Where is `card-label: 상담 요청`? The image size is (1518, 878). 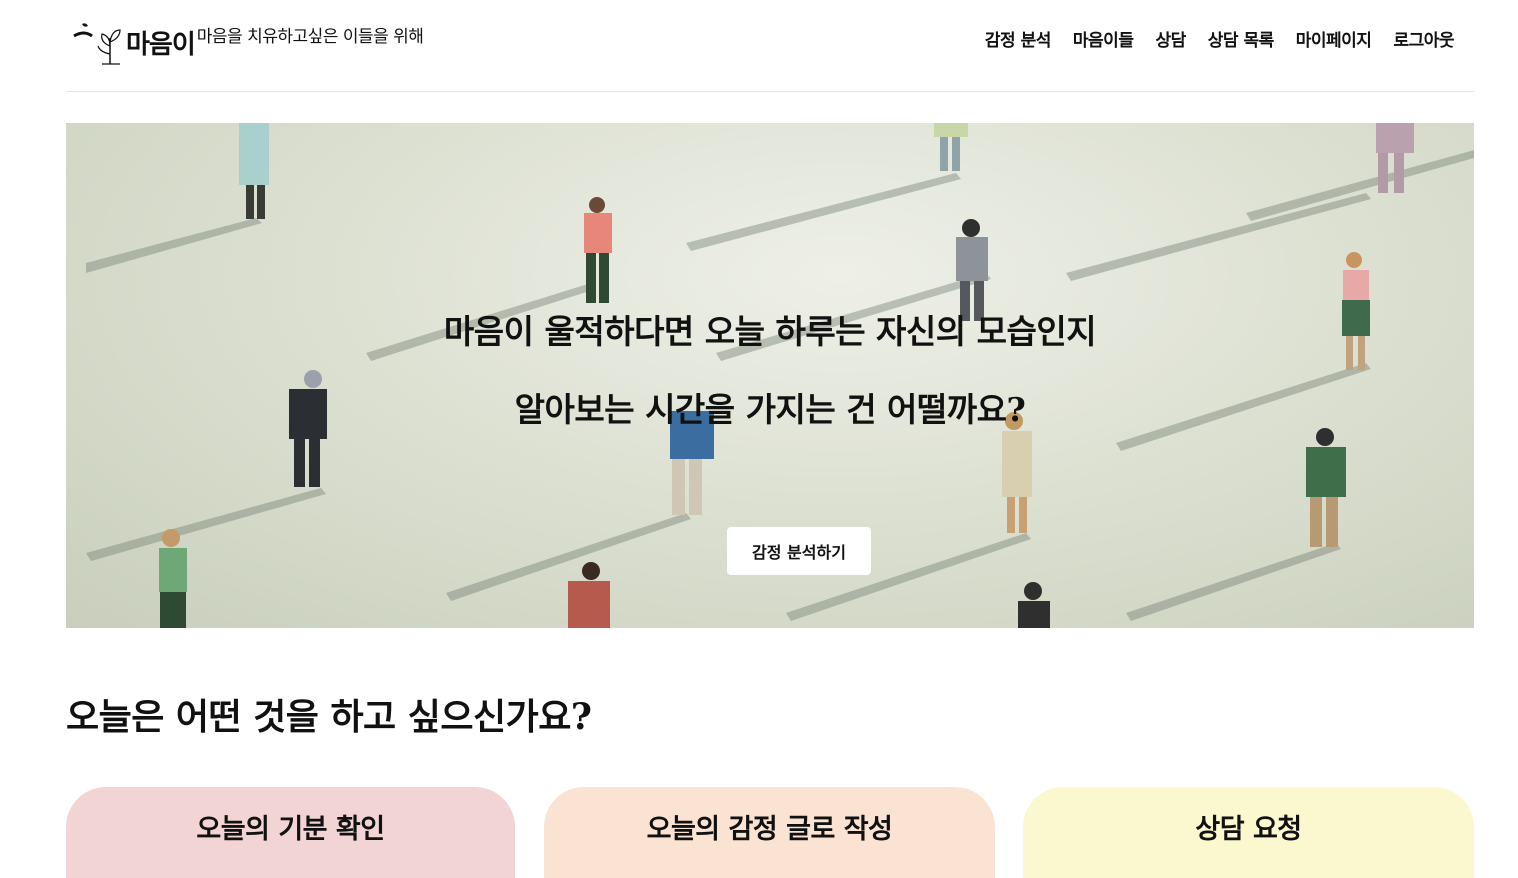
card-label: 상담 요청 is located at coordinates (1248, 829).